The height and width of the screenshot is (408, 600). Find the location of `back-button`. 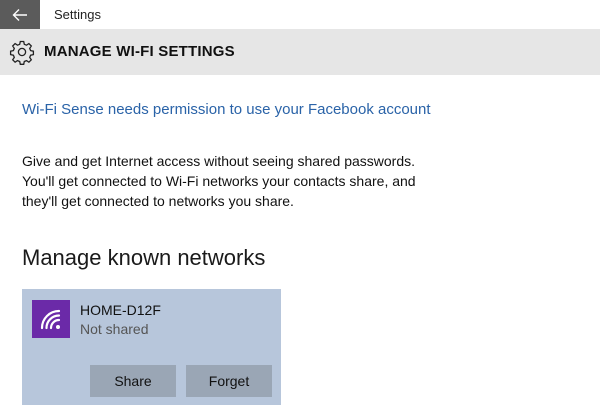

back-button is located at coordinates (20, 14).